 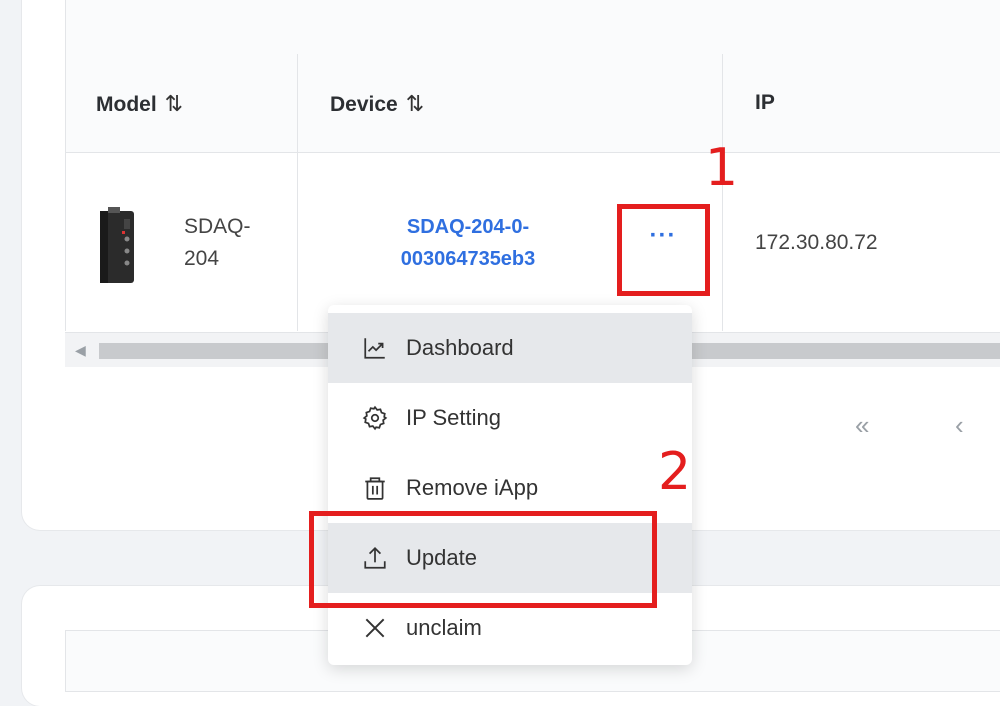 I want to click on column-header-device: Device ⇅, so click(x=509, y=103).